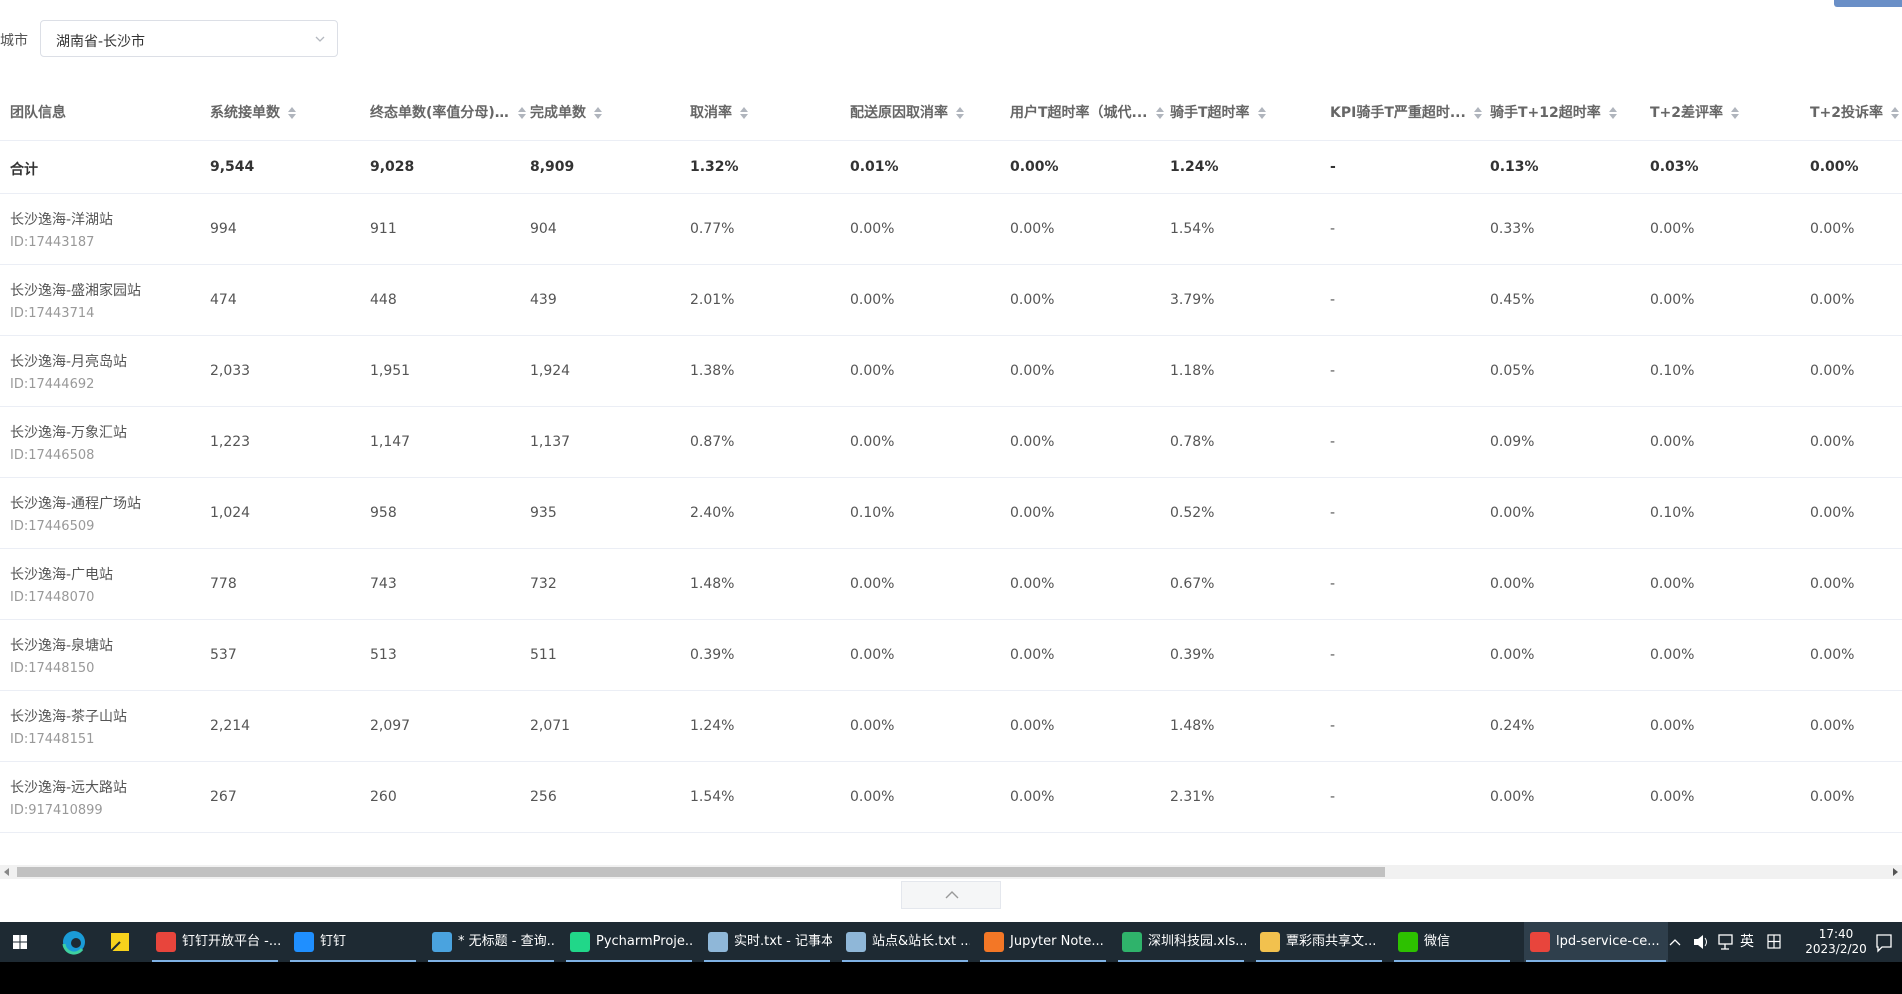 The height and width of the screenshot is (994, 1902). What do you see at coordinates (1452, 942) in the screenshot?
I see `taskbar-app-button: 微信` at bounding box center [1452, 942].